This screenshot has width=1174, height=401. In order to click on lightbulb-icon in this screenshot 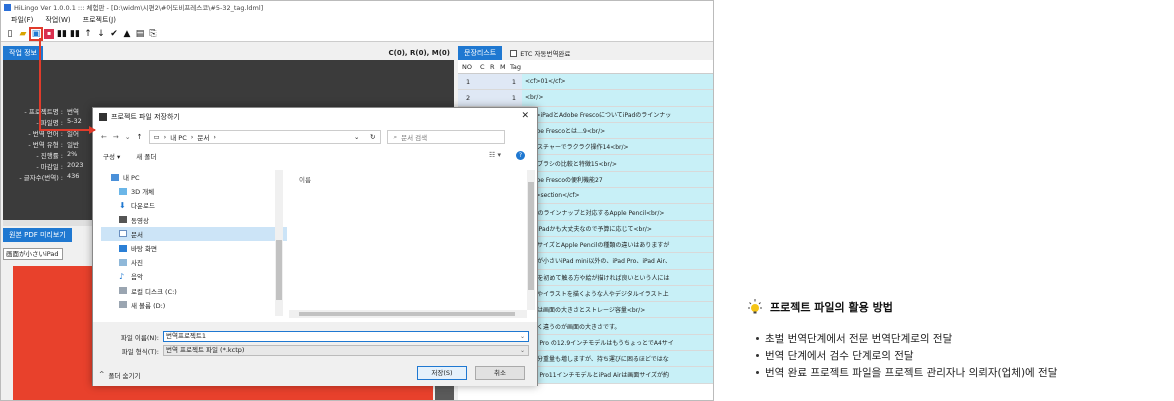, I will do `click(755, 307)`.